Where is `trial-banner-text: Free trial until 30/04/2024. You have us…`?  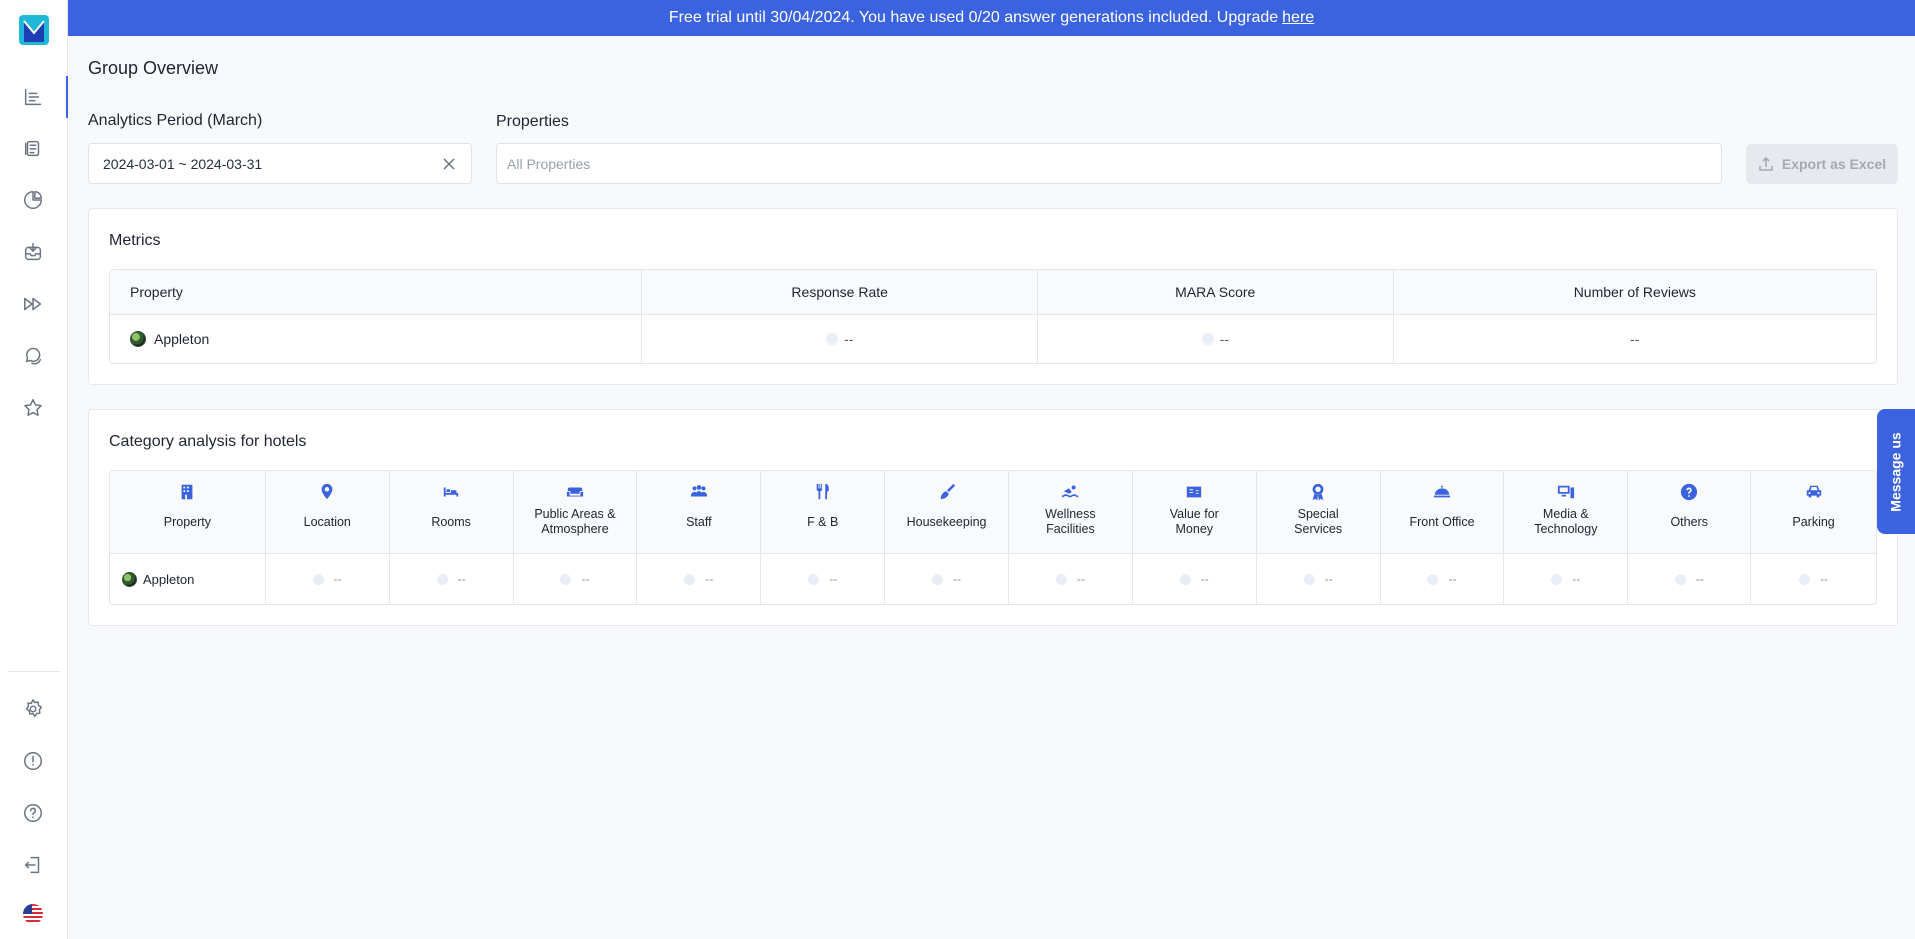
trial-banner-text: Free trial until 30/04/2024. You have us… is located at coordinates (973, 17).